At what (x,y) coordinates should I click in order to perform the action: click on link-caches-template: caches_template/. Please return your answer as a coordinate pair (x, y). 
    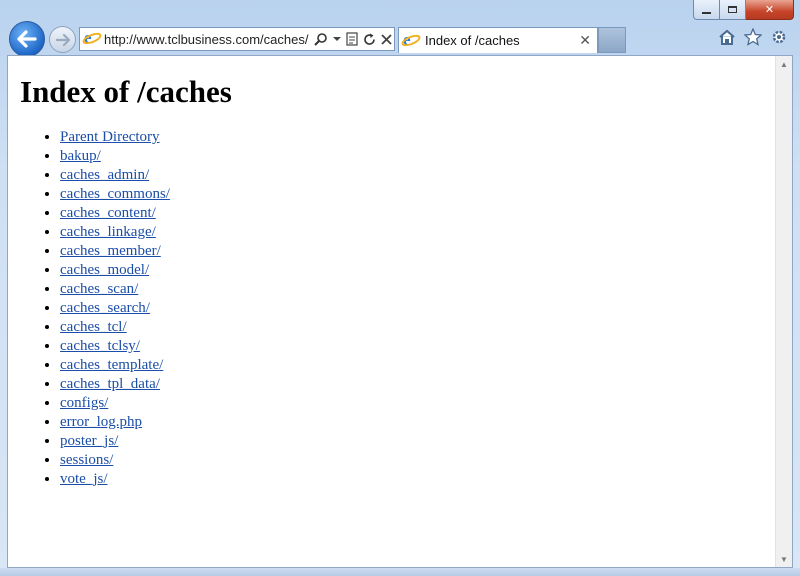
    Looking at the image, I should click on (111, 365).